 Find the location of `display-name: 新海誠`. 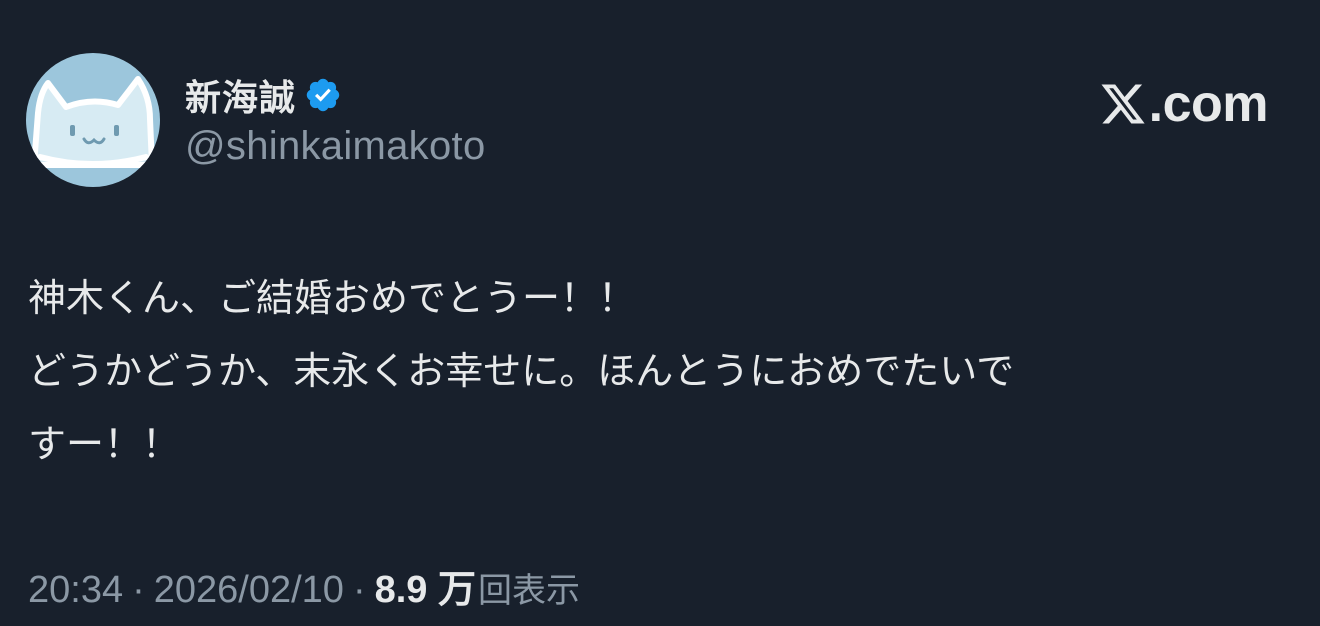

display-name: 新海誠 is located at coordinates (240, 95).